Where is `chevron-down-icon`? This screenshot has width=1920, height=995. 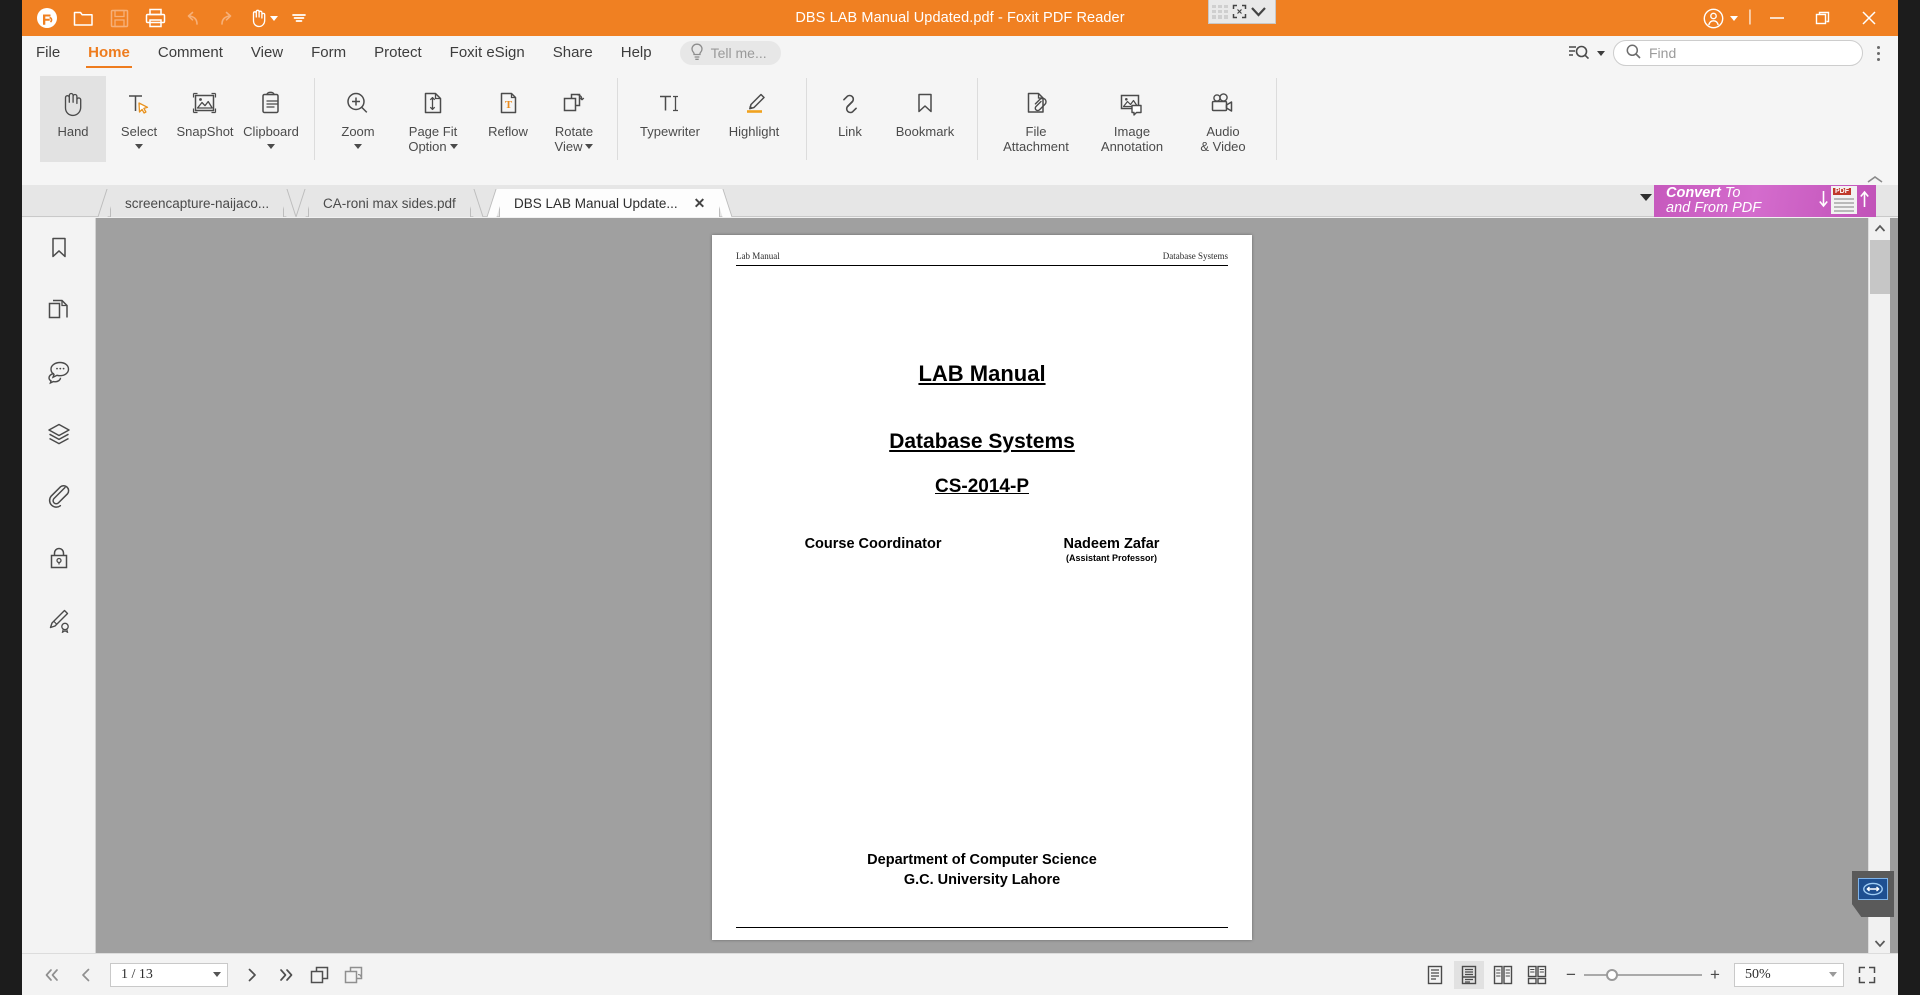
chevron-down-icon is located at coordinates (1258, 11).